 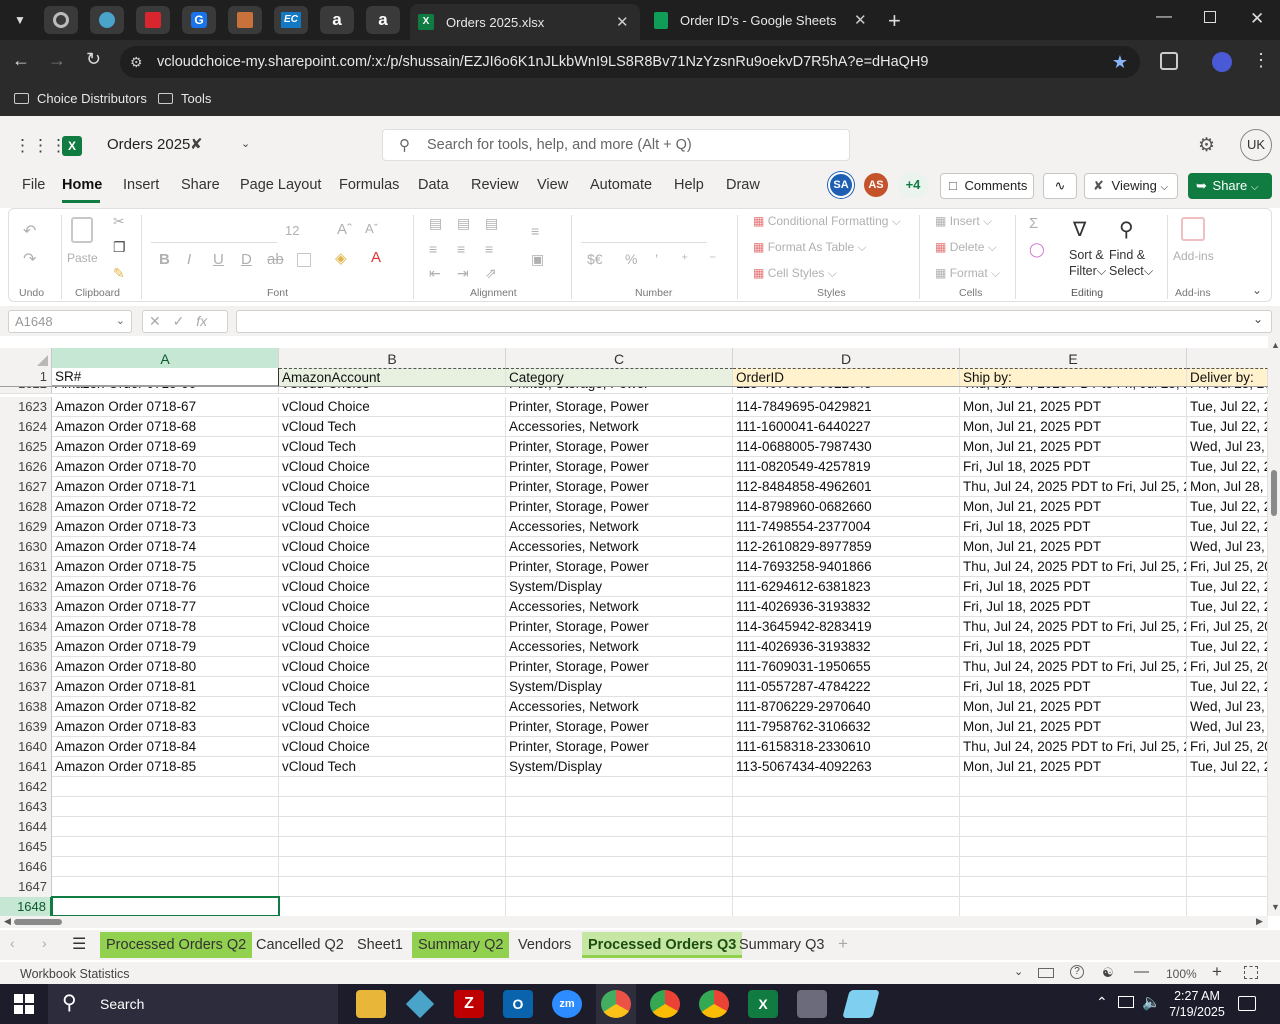 What do you see at coordinates (846, 747) in the screenshot?
I see `cell: 111-6158318-2330610` at bounding box center [846, 747].